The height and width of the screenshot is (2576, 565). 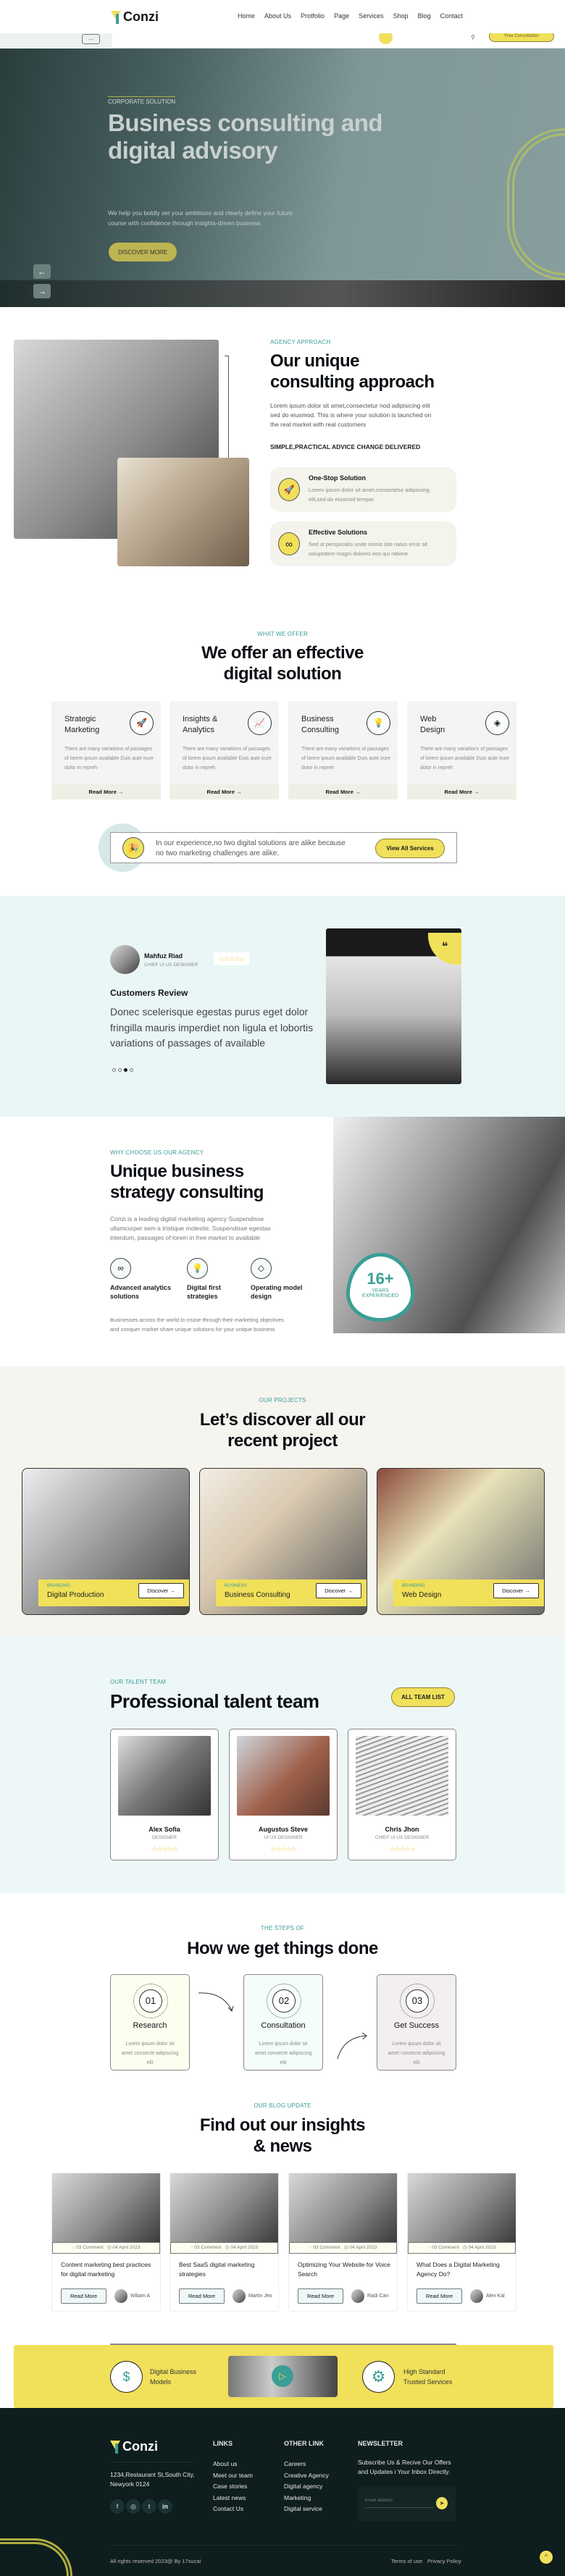 I want to click on nav-blog: Blog, so click(x=424, y=16).